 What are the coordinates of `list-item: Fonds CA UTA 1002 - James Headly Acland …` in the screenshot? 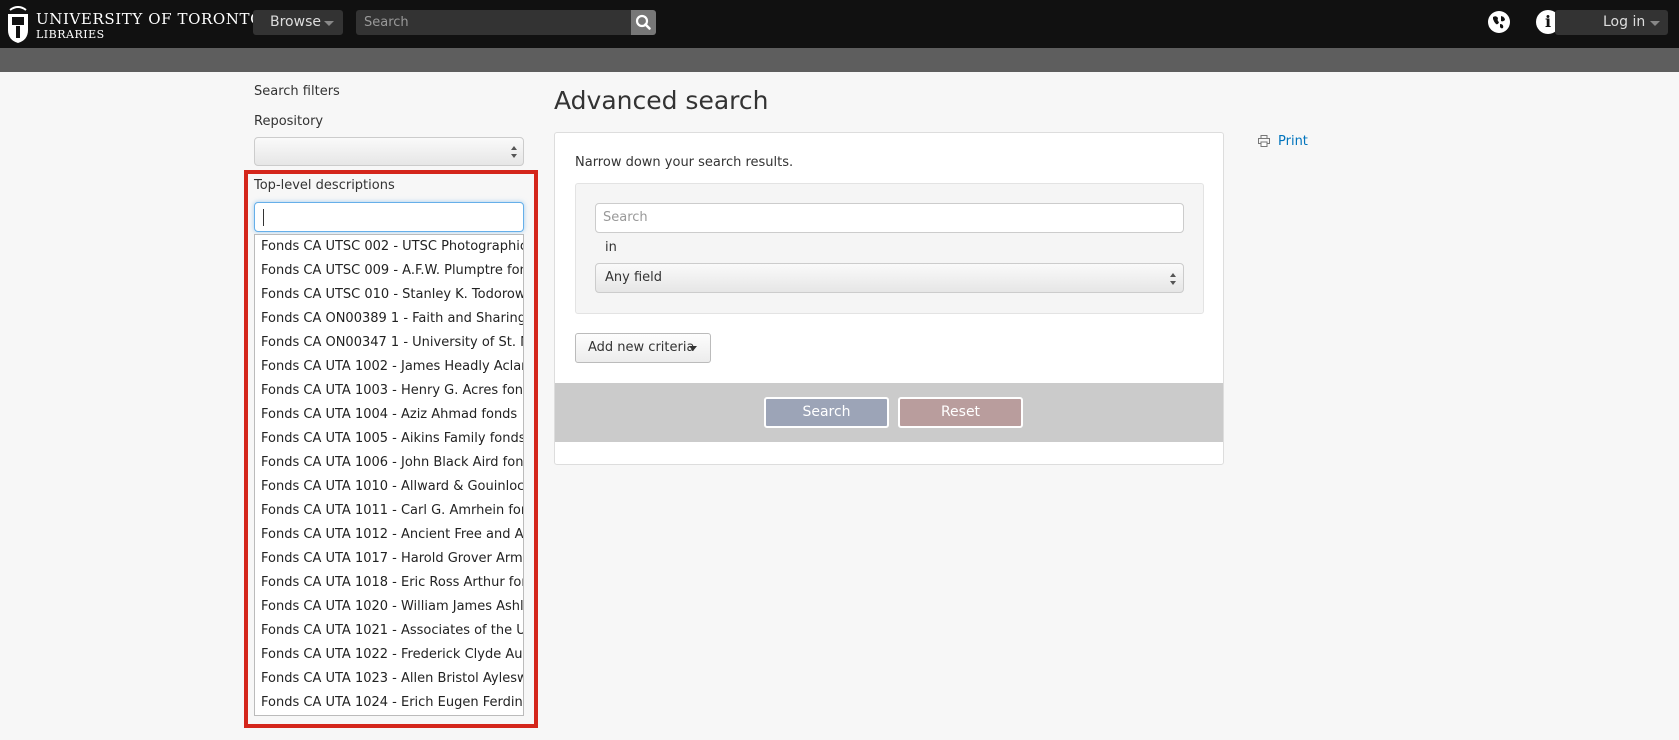 It's located at (389, 367).